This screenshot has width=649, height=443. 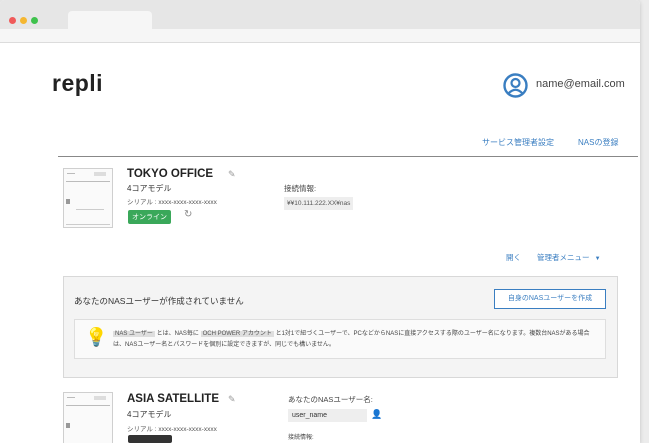 I want to click on nas-user-field: user_name, so click(x=327, y=415).